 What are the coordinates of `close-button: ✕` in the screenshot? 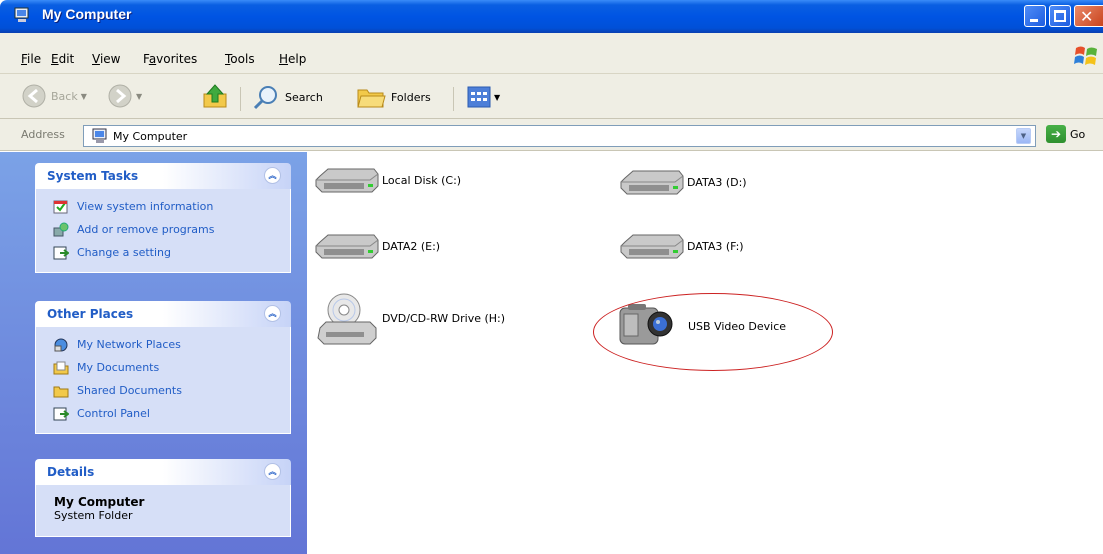 It's located at (1088, 16).